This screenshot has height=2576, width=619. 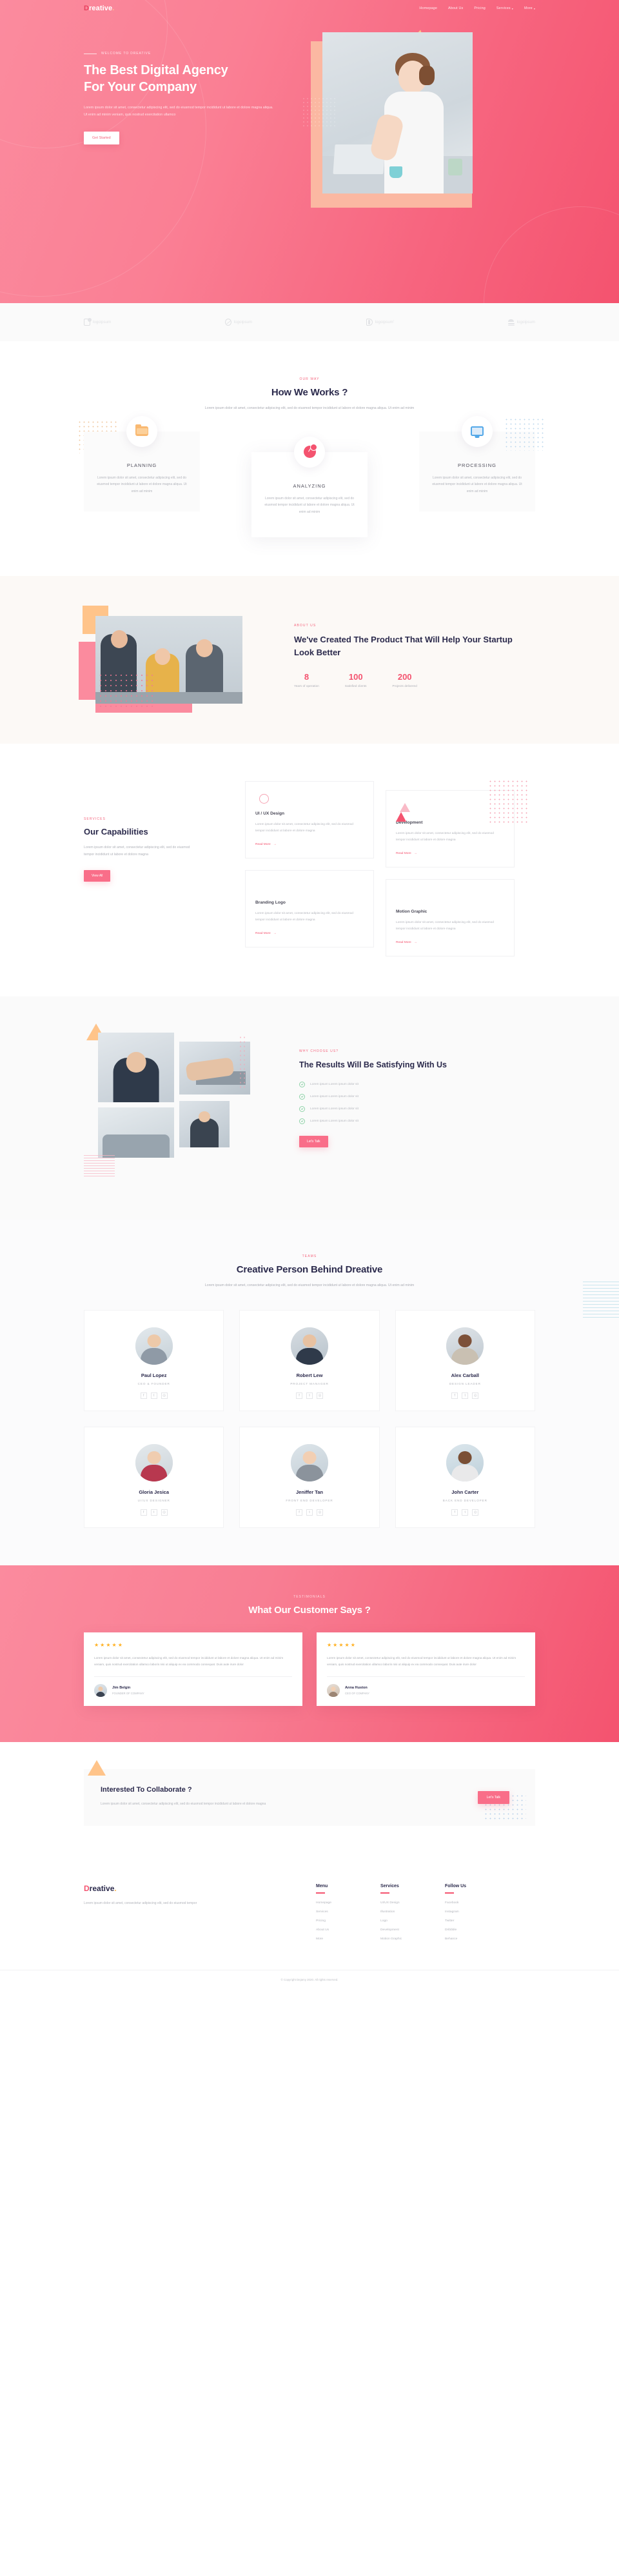 I want to click on footer-link: More, so click(x=337, y=1939).